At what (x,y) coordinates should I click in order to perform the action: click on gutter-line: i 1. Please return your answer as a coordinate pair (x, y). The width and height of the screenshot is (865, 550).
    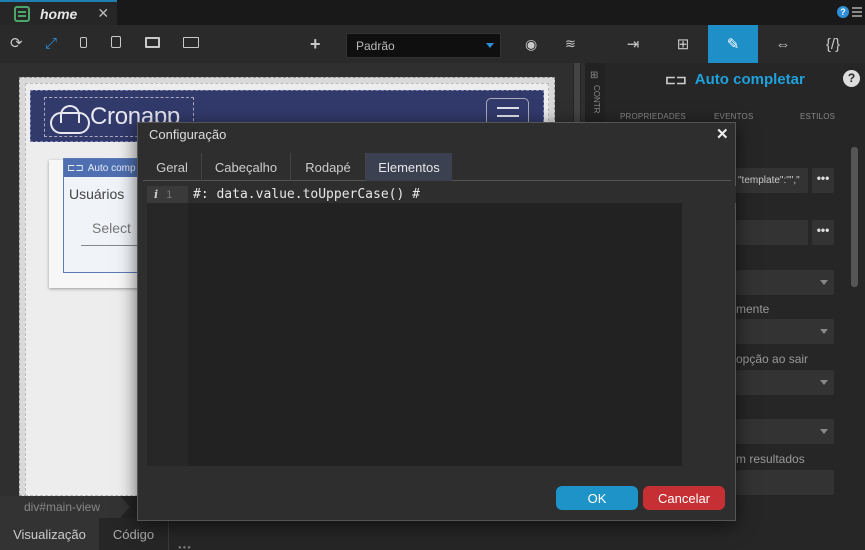
    Looking at the image, I should click on (167, 194).